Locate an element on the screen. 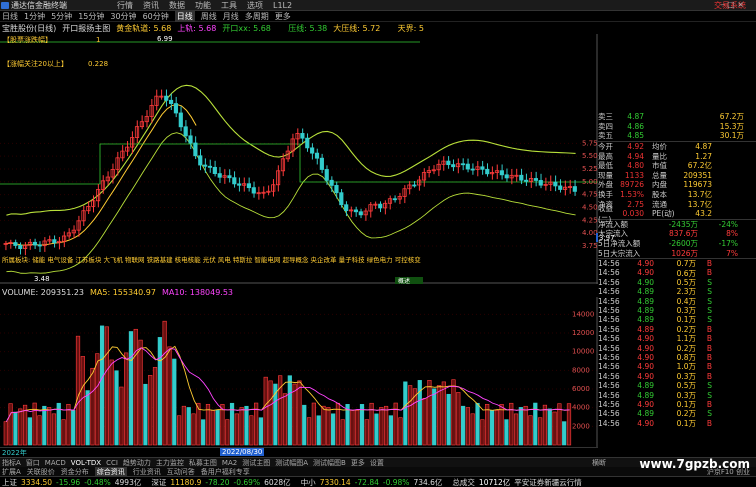 The width and height of the screenshot is (756, 487). ask-price: 4.85 is located at coordinates (635, 136).